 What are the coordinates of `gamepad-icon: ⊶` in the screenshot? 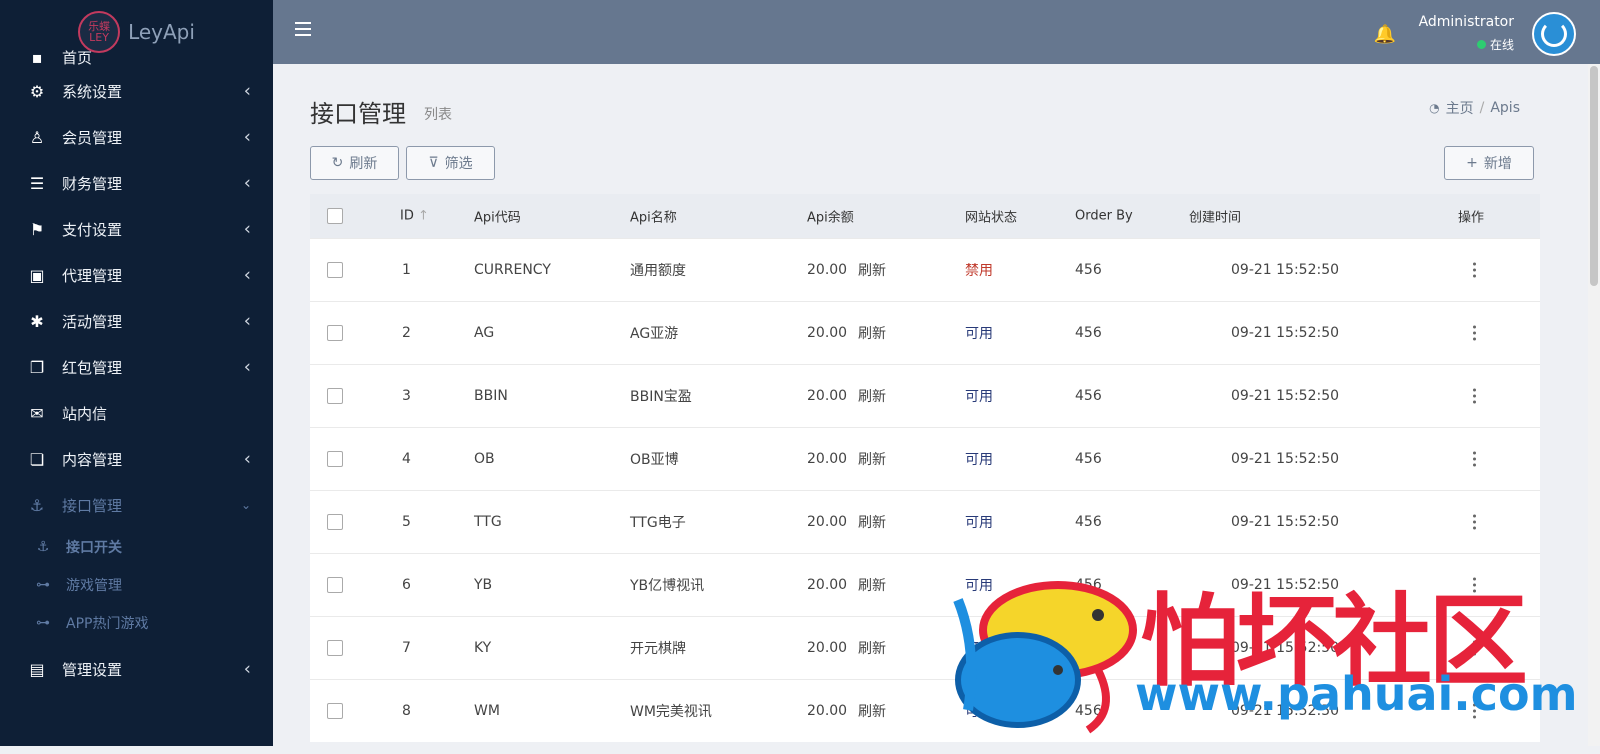 It's located at (43, 623).